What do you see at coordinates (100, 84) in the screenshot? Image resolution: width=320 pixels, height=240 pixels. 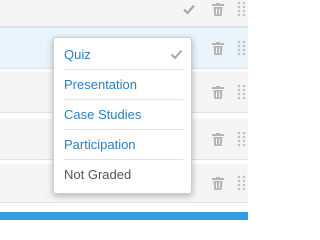 I see `menu-item-label: Presentation` at bounding box center [100, 84].